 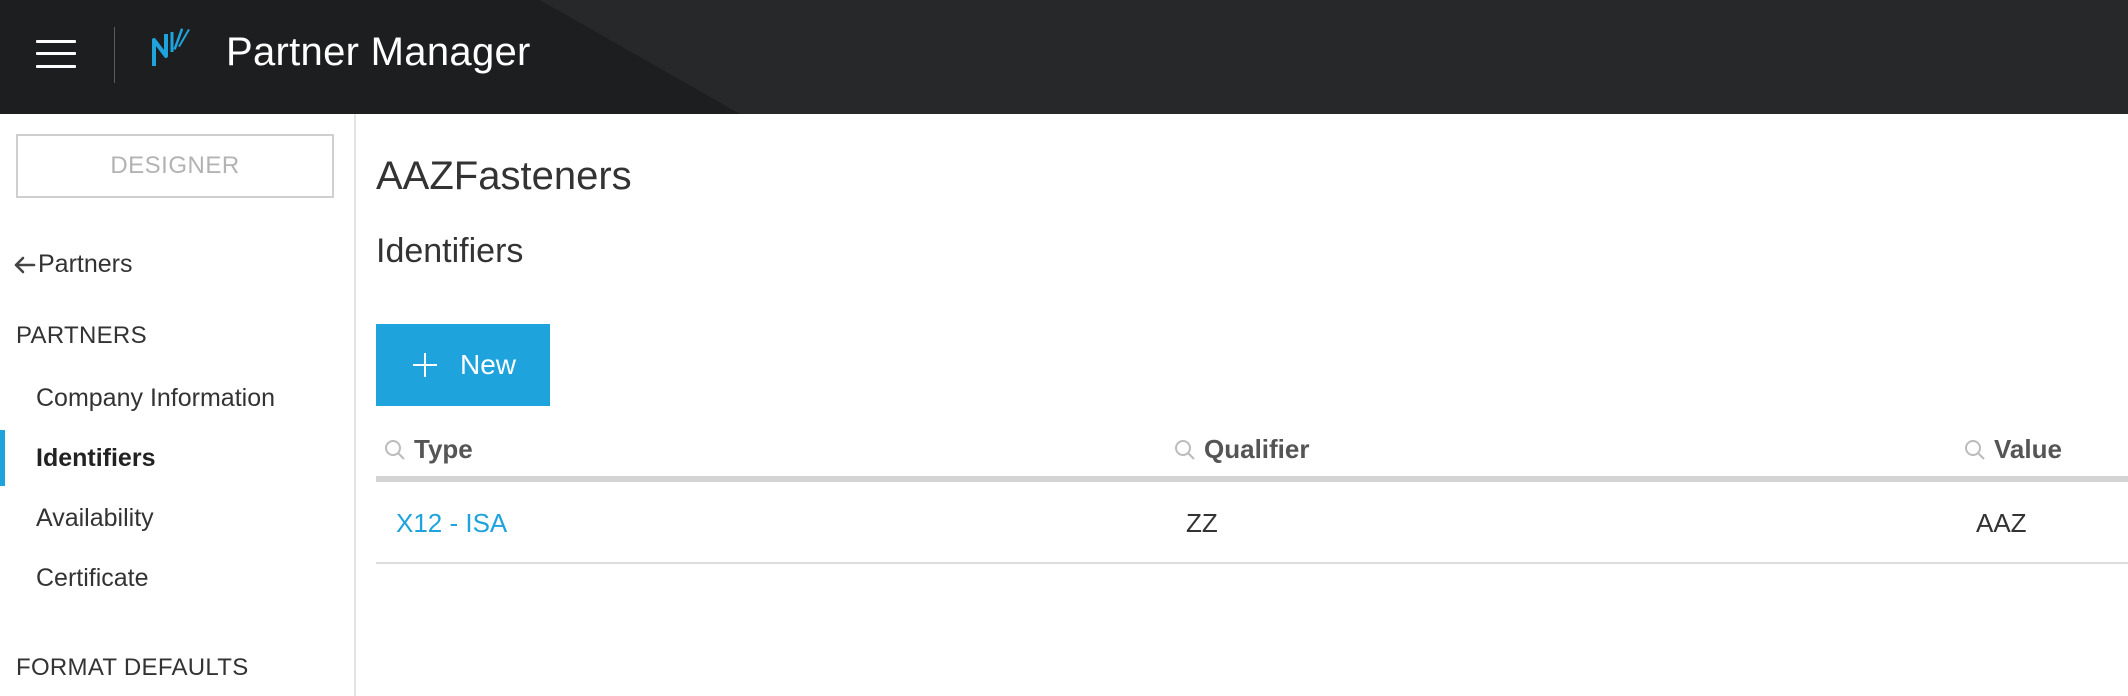 What do you see at coordinates (171, 47) in the screenshot?
I see `app-logo-icon` at bounding box center [171, 47].